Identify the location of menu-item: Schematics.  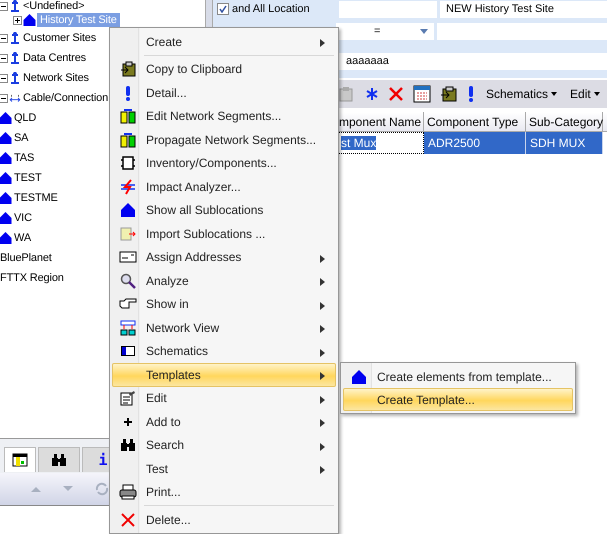
(224, 351).